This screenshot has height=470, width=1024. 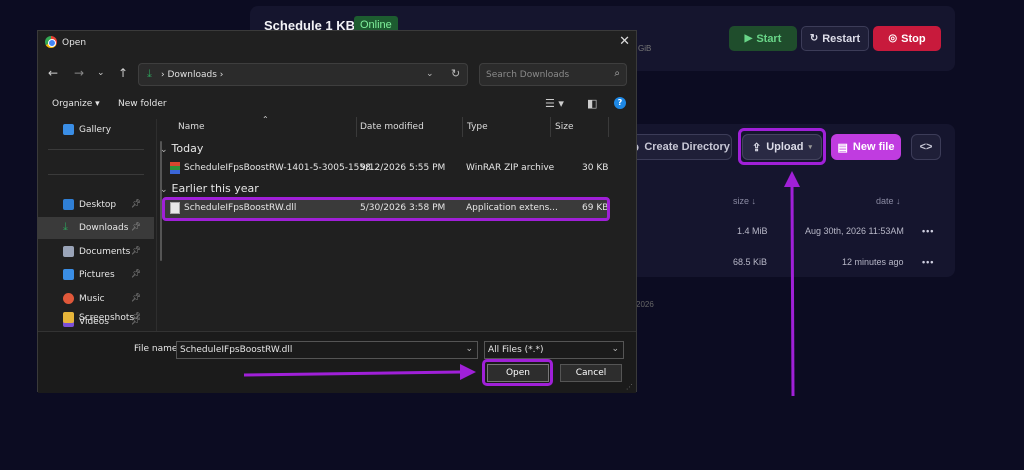 What do you see at coordinates (403, 168) in the screenshot?
I see `file-date: 9/12/2026 5:55 PM` at bounding box center [403, 168].